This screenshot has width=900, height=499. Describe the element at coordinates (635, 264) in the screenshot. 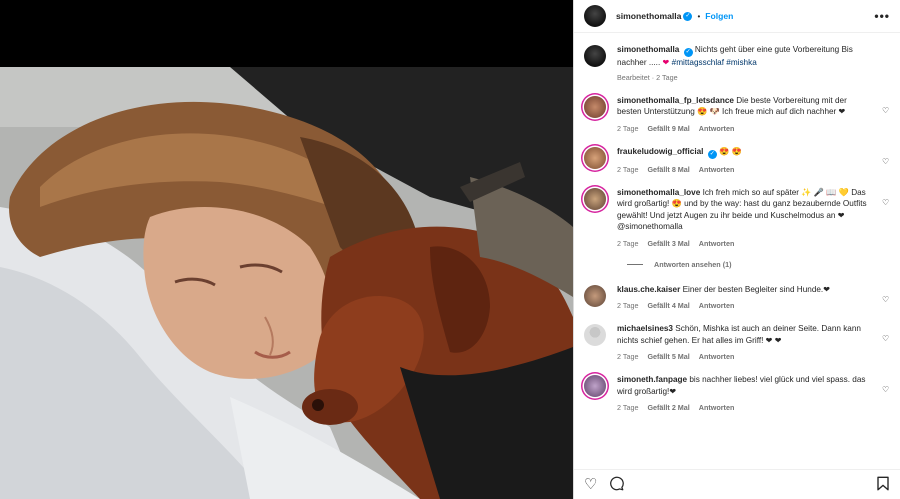

I see `replies-divider` at that location.